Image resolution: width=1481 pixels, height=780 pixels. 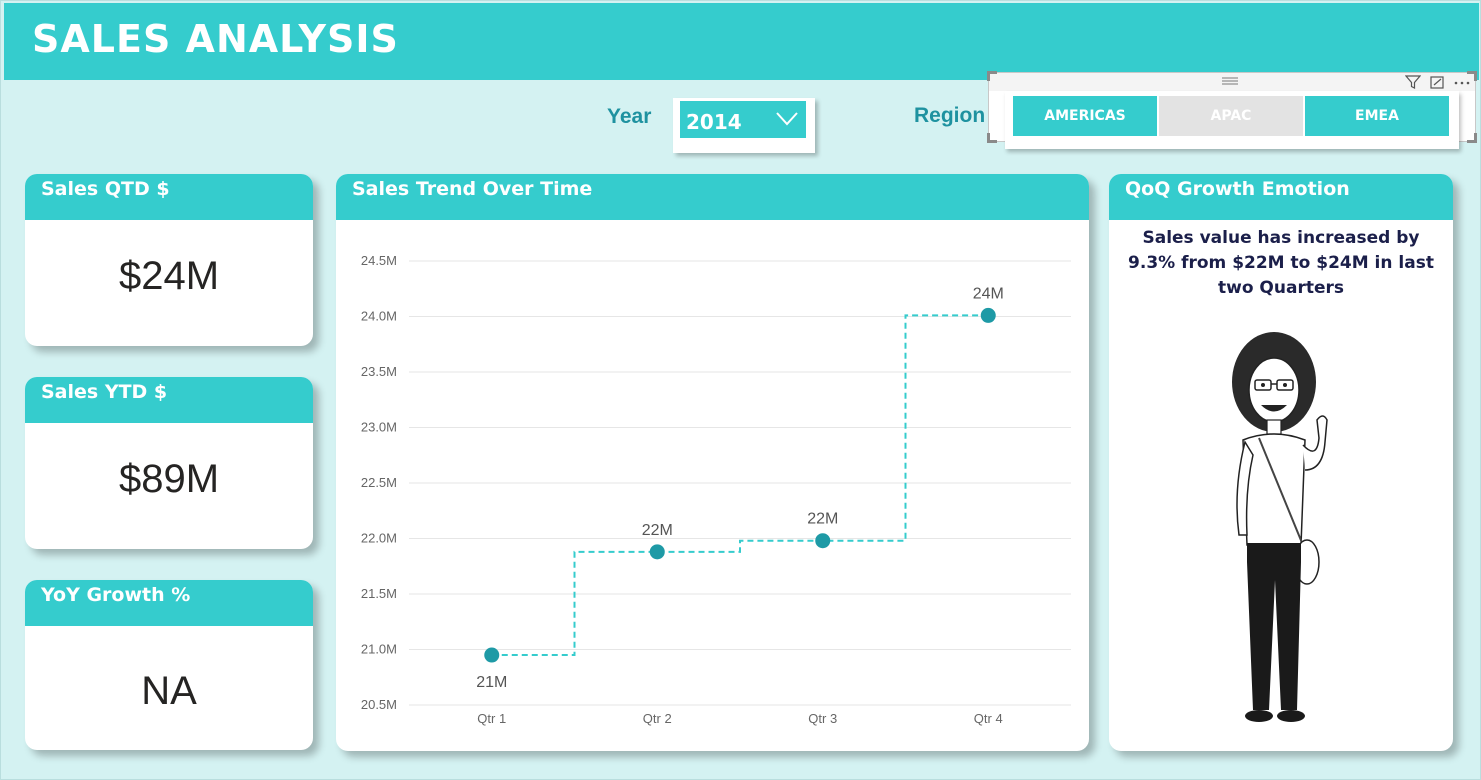 What do you see at coordinates (169, 197) in the screenshot?
I see `kpi-card-title: Sales QTD $` at bounding box center [169, 197].